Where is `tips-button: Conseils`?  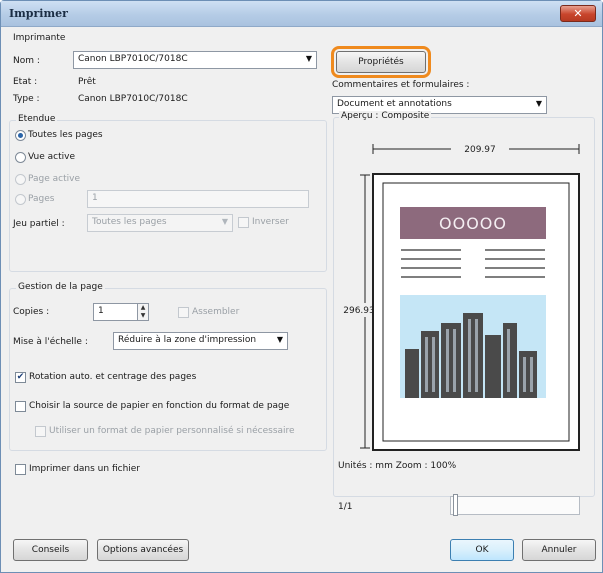
tips-button: Conseils is located at coordinates (50, 550).